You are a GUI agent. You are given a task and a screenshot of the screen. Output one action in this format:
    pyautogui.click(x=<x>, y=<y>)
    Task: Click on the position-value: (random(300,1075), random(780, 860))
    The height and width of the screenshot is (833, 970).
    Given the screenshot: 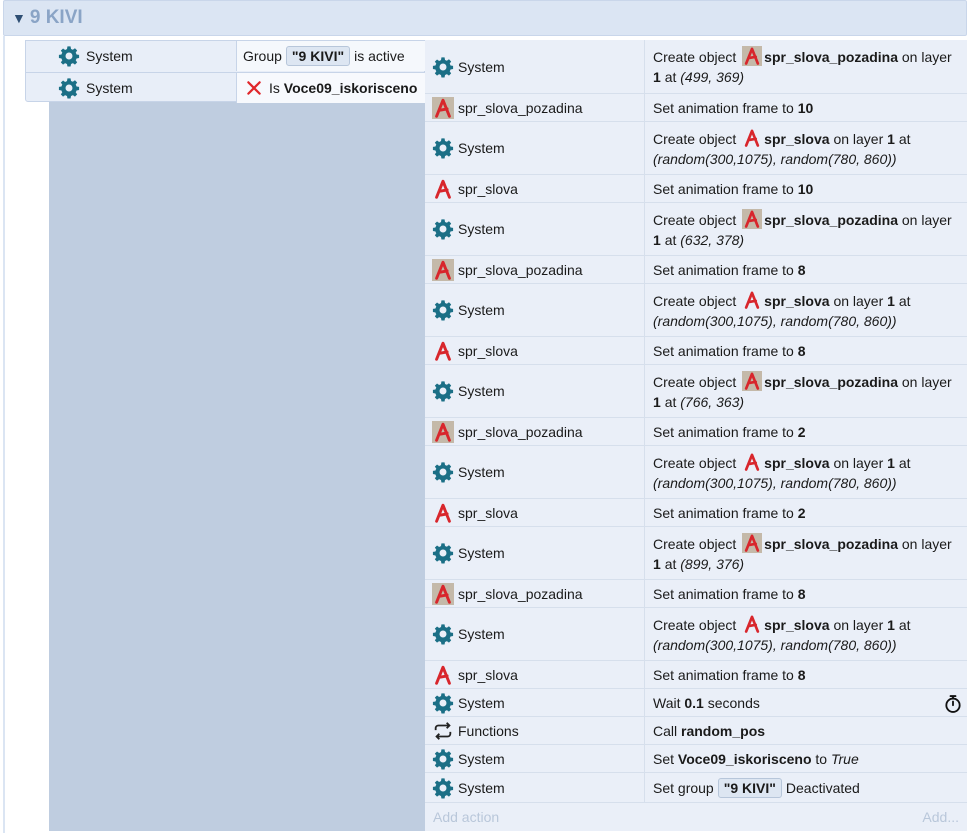 What is the action you would take?
    pyautogui.click(x=775, y=482)
    